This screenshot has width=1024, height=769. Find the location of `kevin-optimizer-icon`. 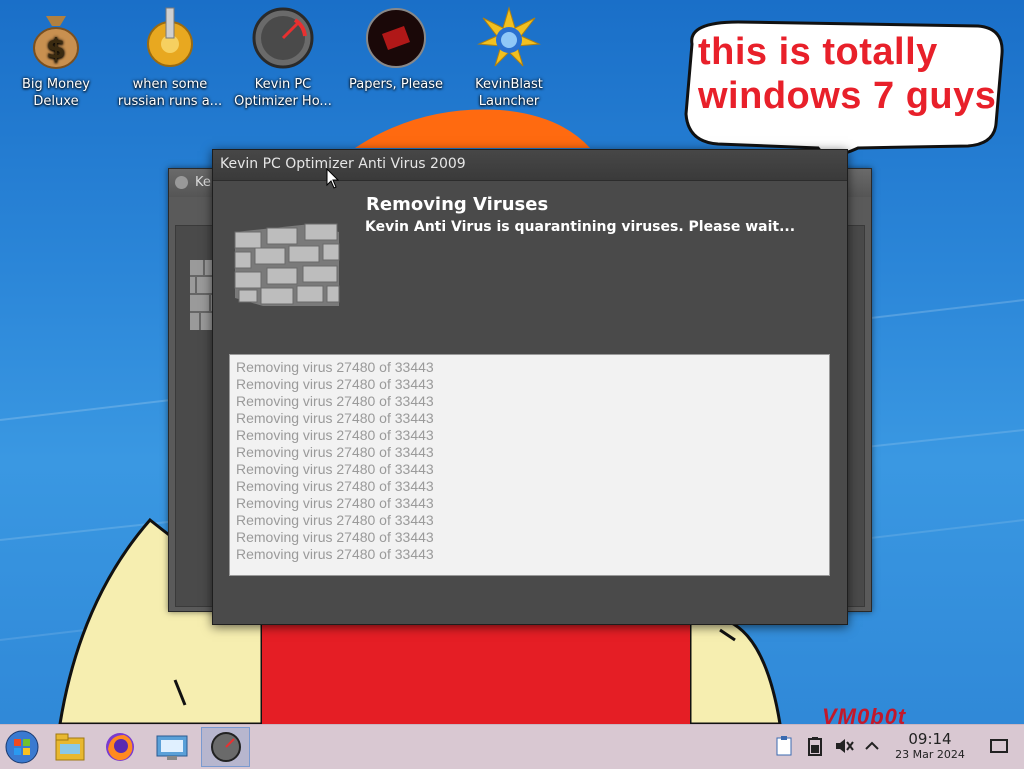

kevin-optimizer-icon is located at coordinates (225, 747).